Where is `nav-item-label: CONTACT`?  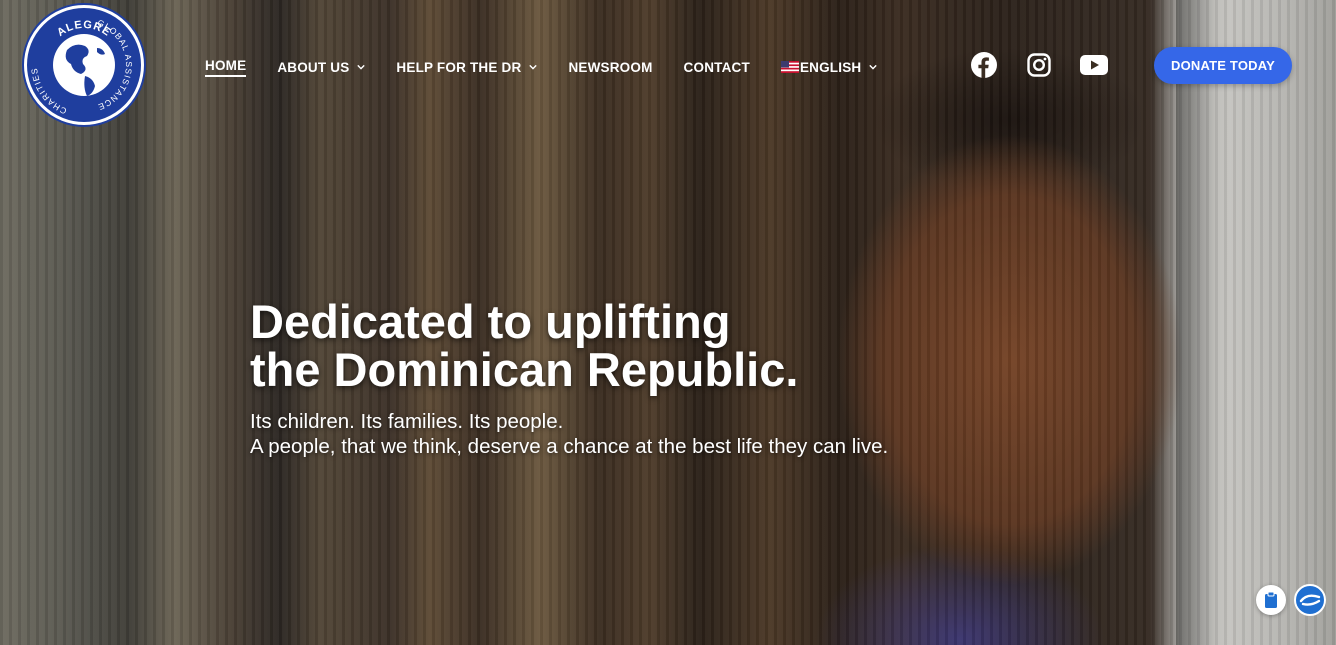
nav-item-label: CONTACT is located at coordinates (716, 67).